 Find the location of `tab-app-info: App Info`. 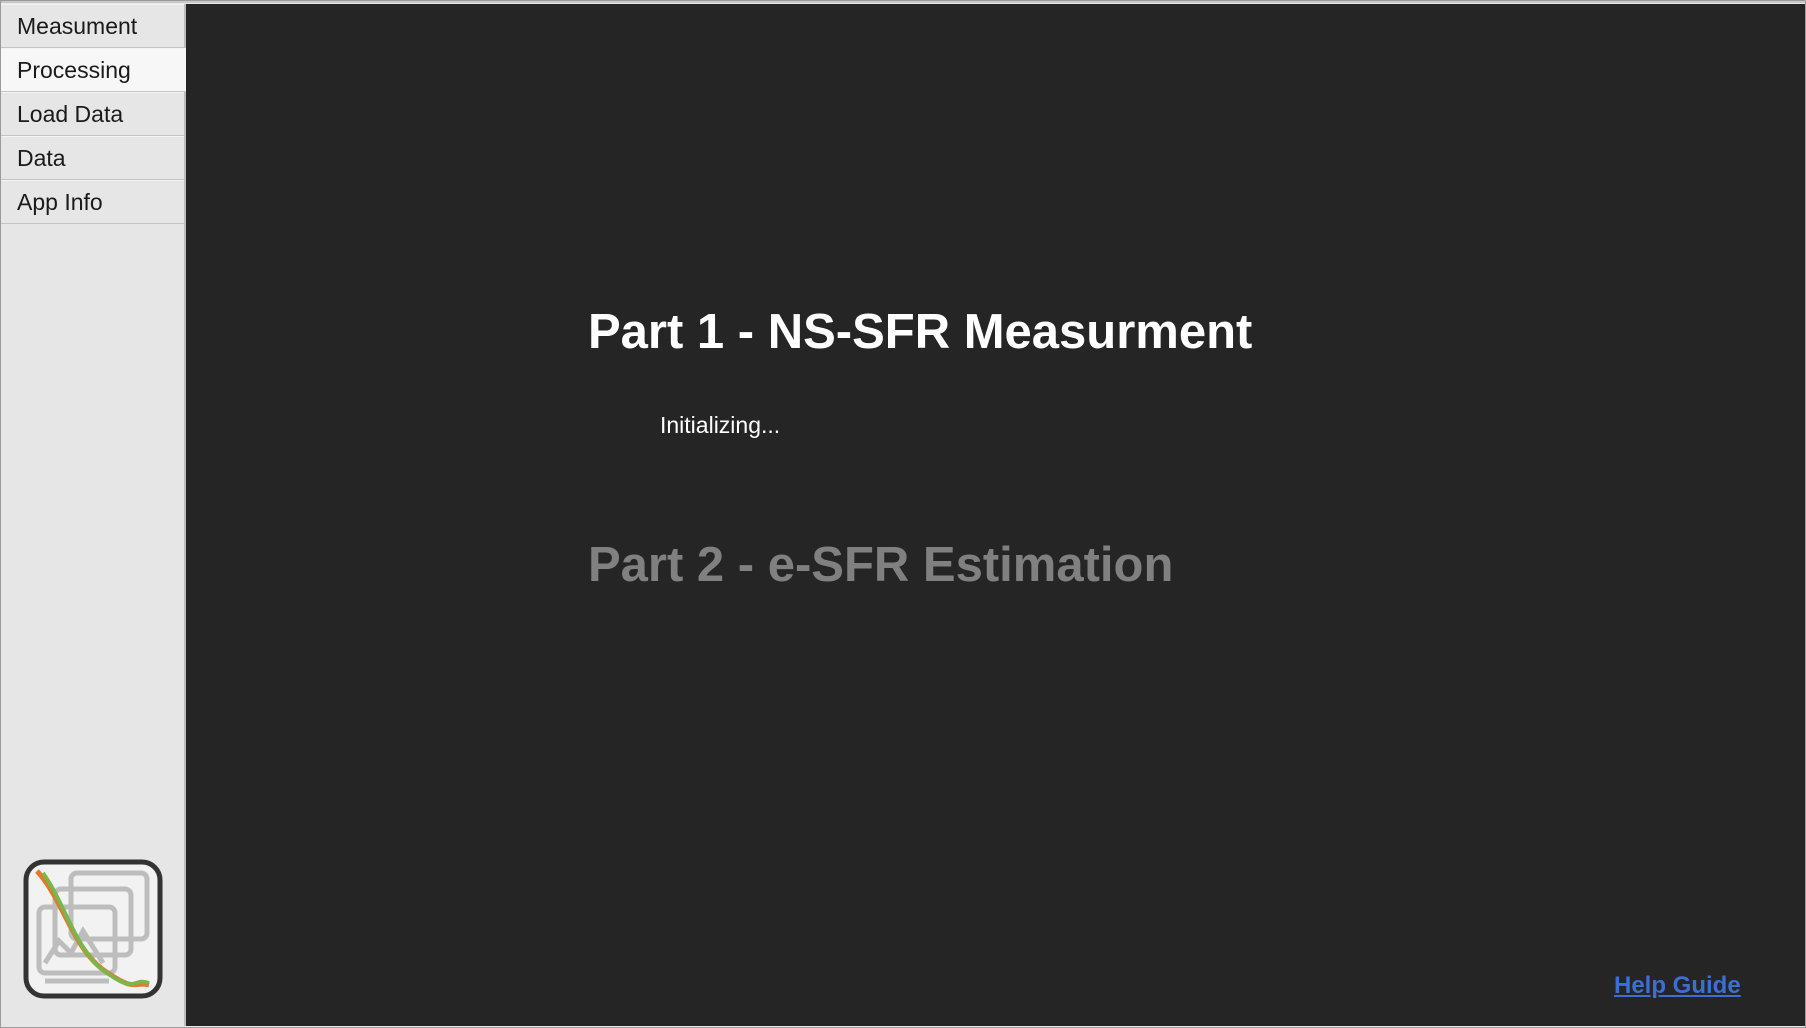

tab-app-info: App Info is located at coordinates (92, 202).